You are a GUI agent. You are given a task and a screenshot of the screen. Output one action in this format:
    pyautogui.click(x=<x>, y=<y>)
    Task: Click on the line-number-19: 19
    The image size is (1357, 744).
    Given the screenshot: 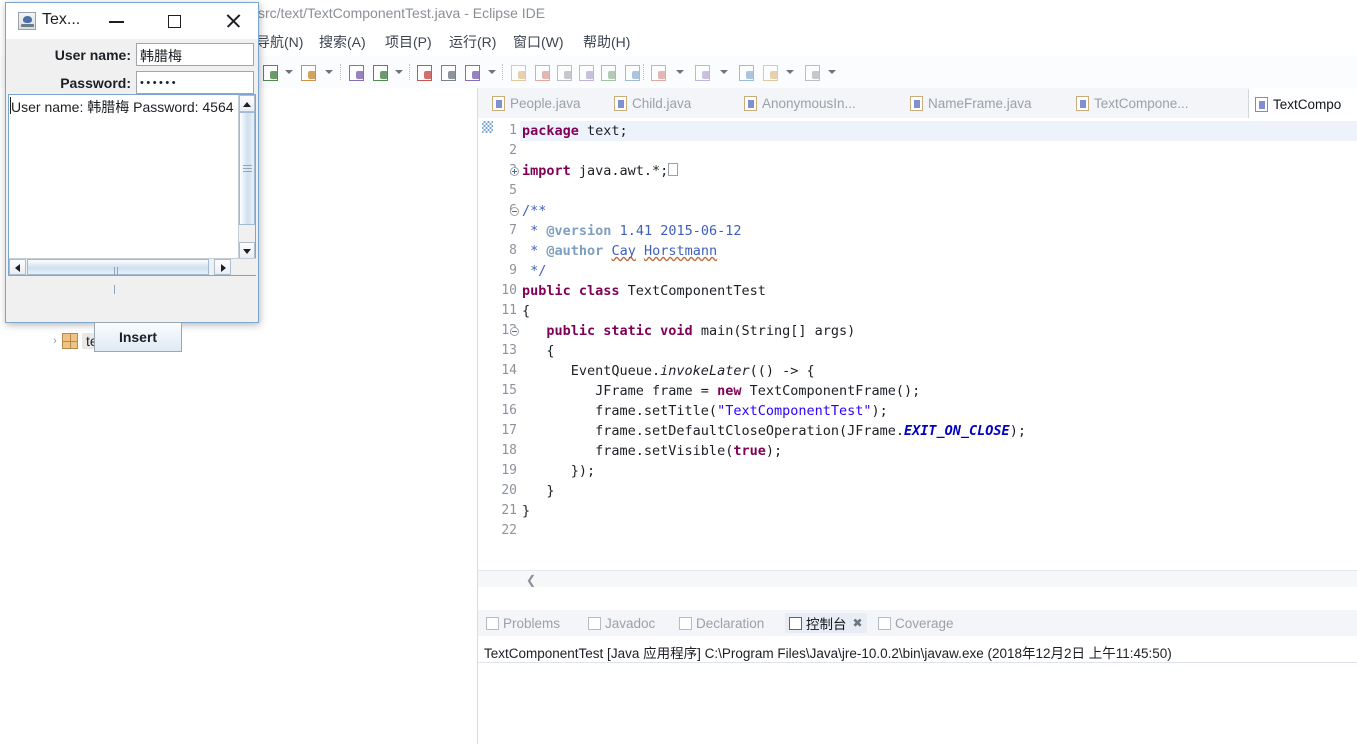 What is the action you would take?
    pyautogui.click(x=509, y=470)
    